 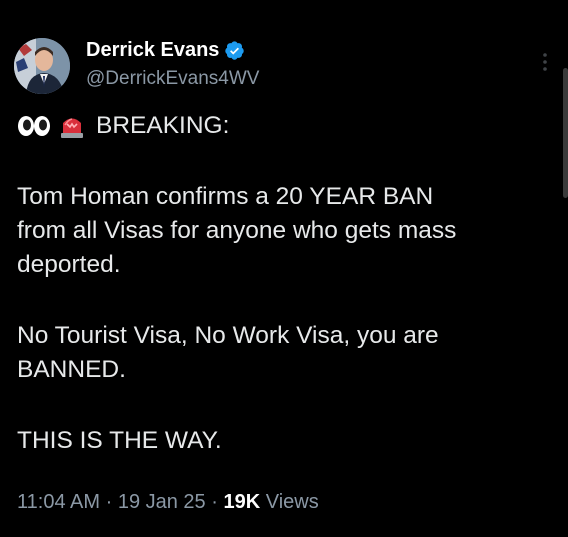 I want to click on verified-badge-icon, so click(x=234, y=50).